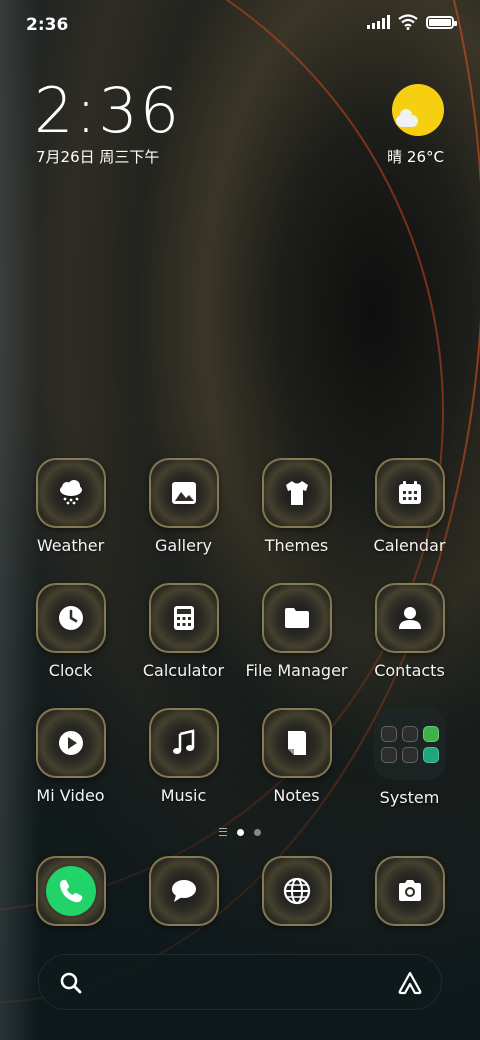  I want to click on camera-icon, so click(409, 890).